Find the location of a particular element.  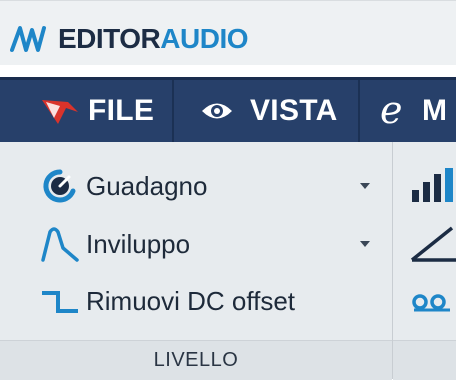

gain-dial-icon is located at coordinates (59, 186).